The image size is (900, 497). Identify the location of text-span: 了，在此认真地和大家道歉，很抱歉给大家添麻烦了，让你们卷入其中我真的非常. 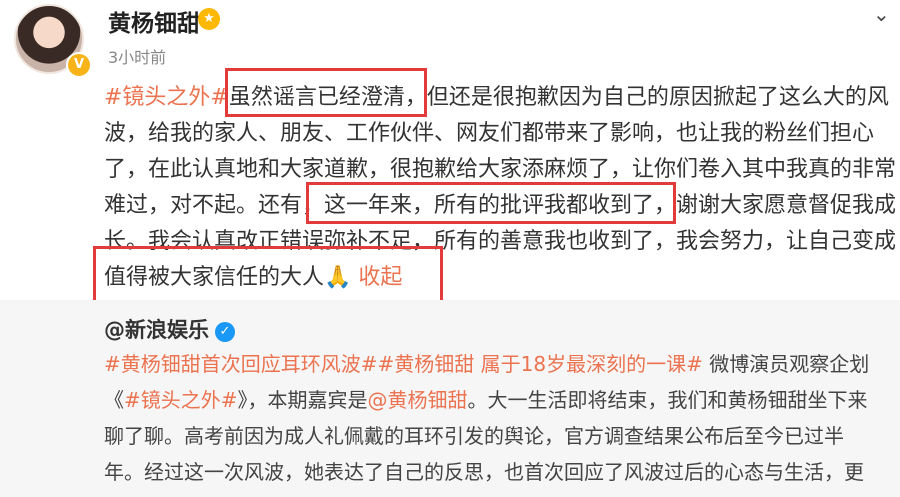
(500, 169).